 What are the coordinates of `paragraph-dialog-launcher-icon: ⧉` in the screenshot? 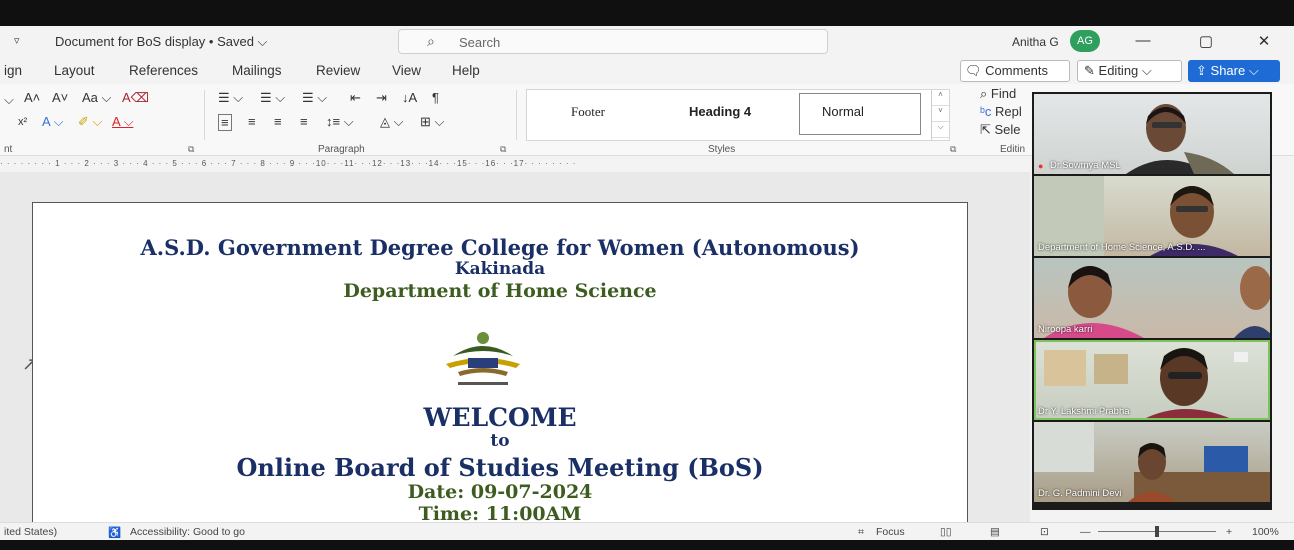 It's located at (503, 149).